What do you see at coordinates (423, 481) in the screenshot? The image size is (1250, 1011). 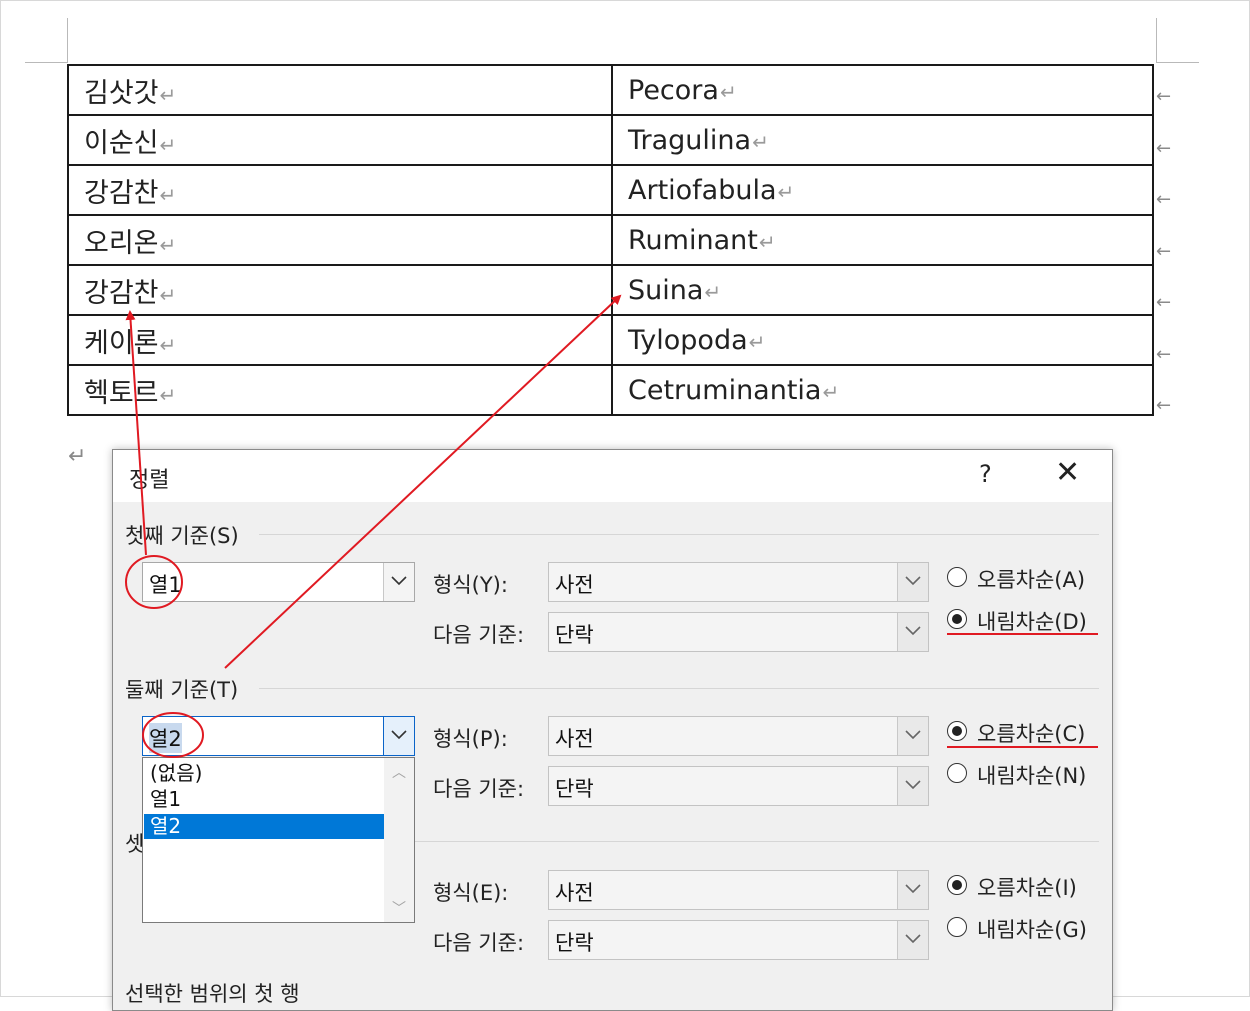 I see `arrow-annotation-to-column2` at bounding box center [423, 481].